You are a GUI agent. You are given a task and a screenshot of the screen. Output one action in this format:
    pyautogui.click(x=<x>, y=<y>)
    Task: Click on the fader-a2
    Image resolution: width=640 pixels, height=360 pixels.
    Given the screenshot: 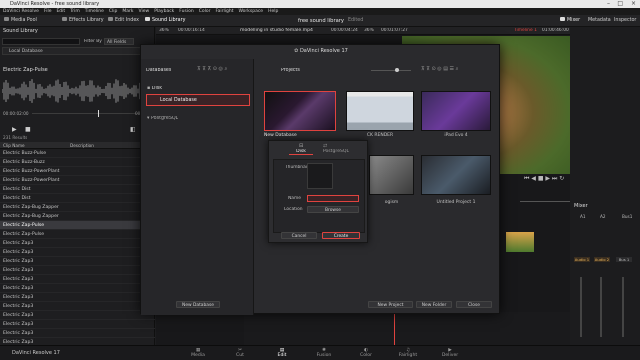 What is the action you would take?
    pyautogui.click(x=601, y=307)
    